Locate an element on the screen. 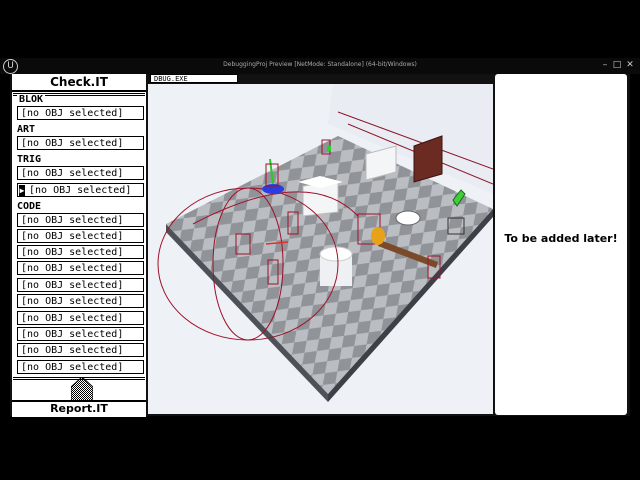  minimize-button: – is located at coordinates (605, 65).